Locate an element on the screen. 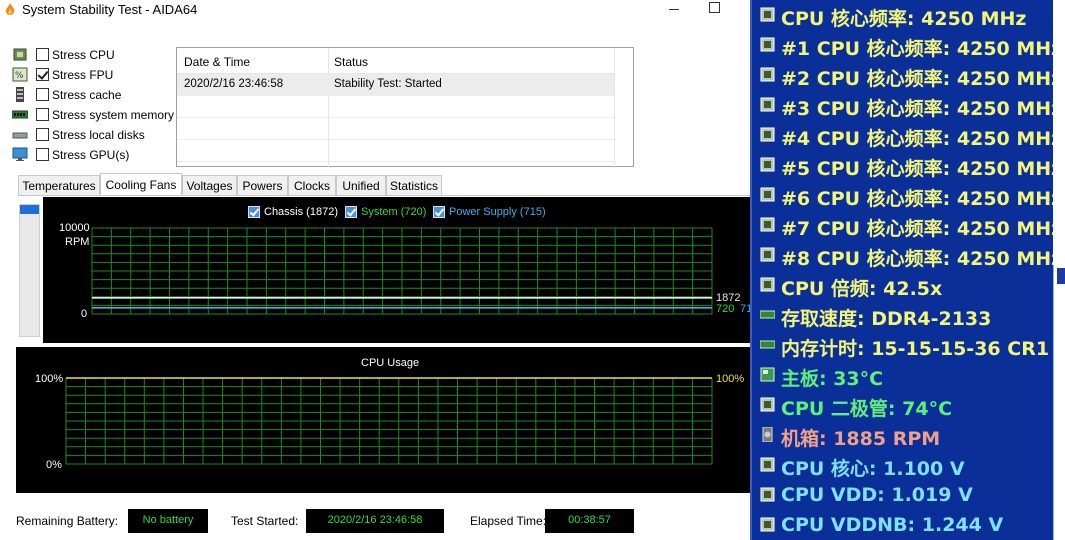  osd-sensor-text: CPU 倍频: 42.5x is located at coordinates (862, 289).